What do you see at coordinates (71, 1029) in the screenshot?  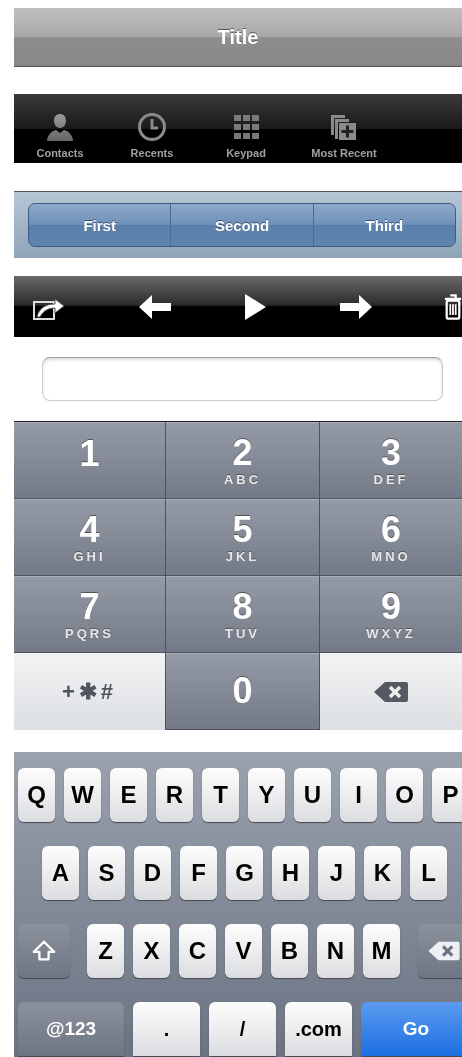 I see `keyboard-key: @123` at bounding box center [71, 1029].